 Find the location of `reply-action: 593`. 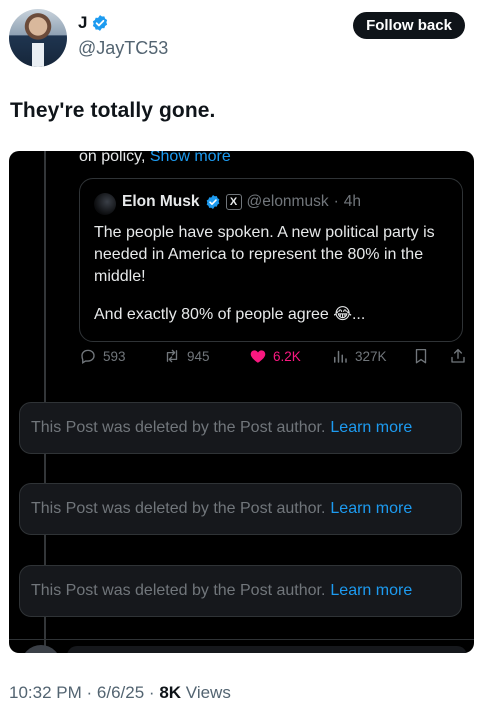

reply-action: 593 is located at coordinates (102, 356).